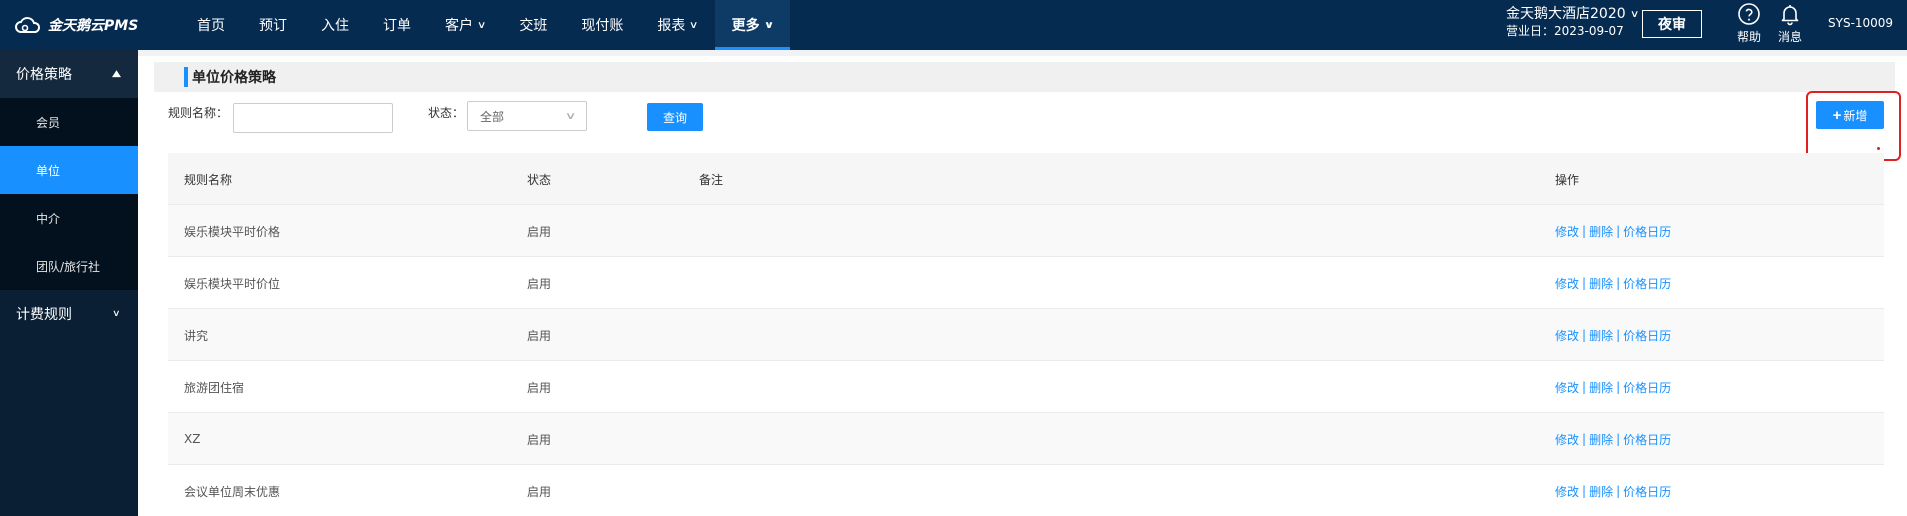 This screenshot has width=1907, height=516. Describe the element at coordinates (1026, 283) in the screenshot. I see `table-row: 娱乐模块平时价位 启用 修改 | 删除 | 价格日历` at that location.